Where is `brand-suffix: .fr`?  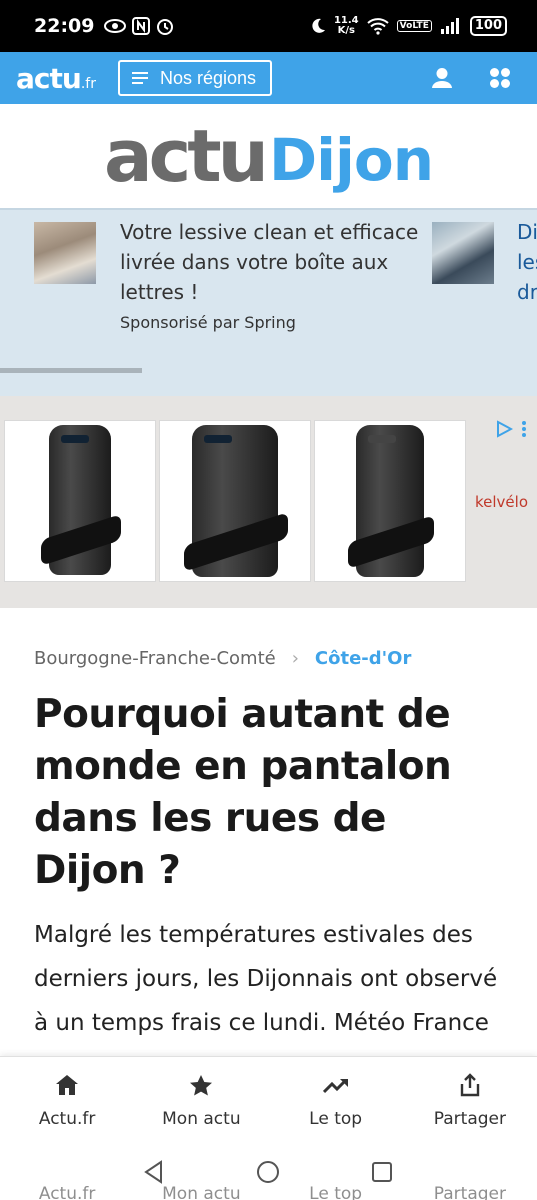
brand-suffix: .fr is located at coordinates (88, 83).